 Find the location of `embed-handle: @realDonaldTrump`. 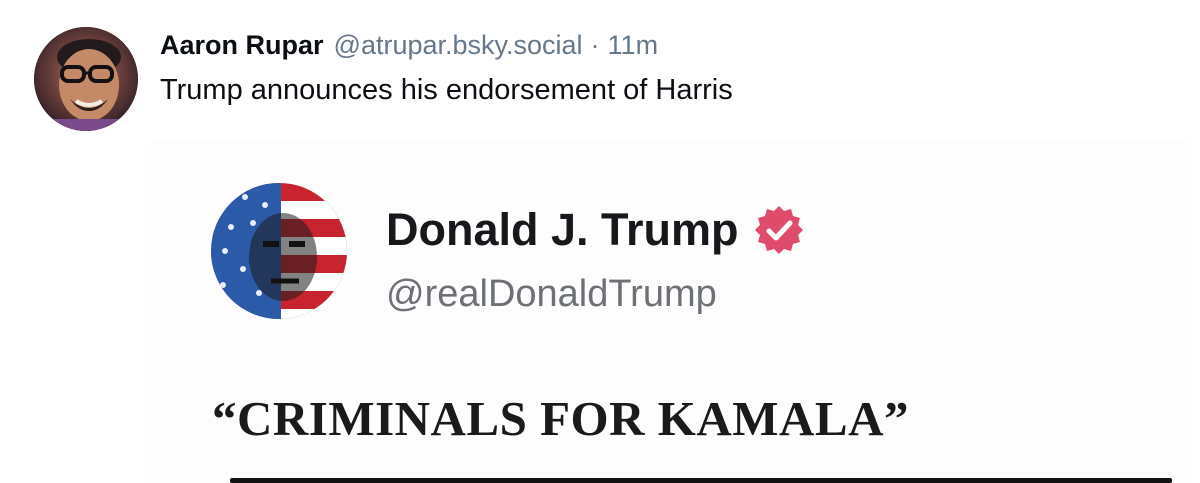

embed-handle: @realDonaldTrump is located at coordinates (551, 294).